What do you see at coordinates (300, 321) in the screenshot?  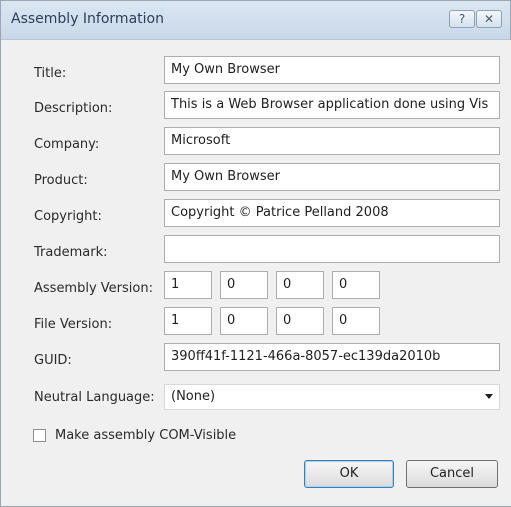 I see `file-version-build: 0` at bounding box center [300, 321].